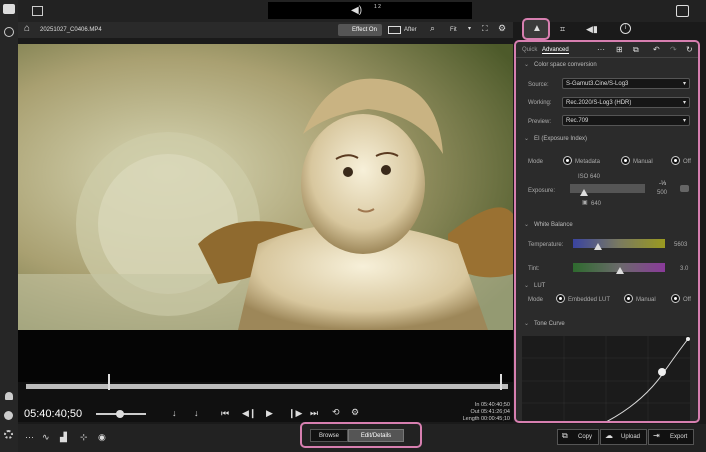 Image resolution: width=706 pixels, height=452 pixels. Describe the element at coordinates (560, 298) in the screenshot. I see `lut-mode-embedded-radio` at that location.